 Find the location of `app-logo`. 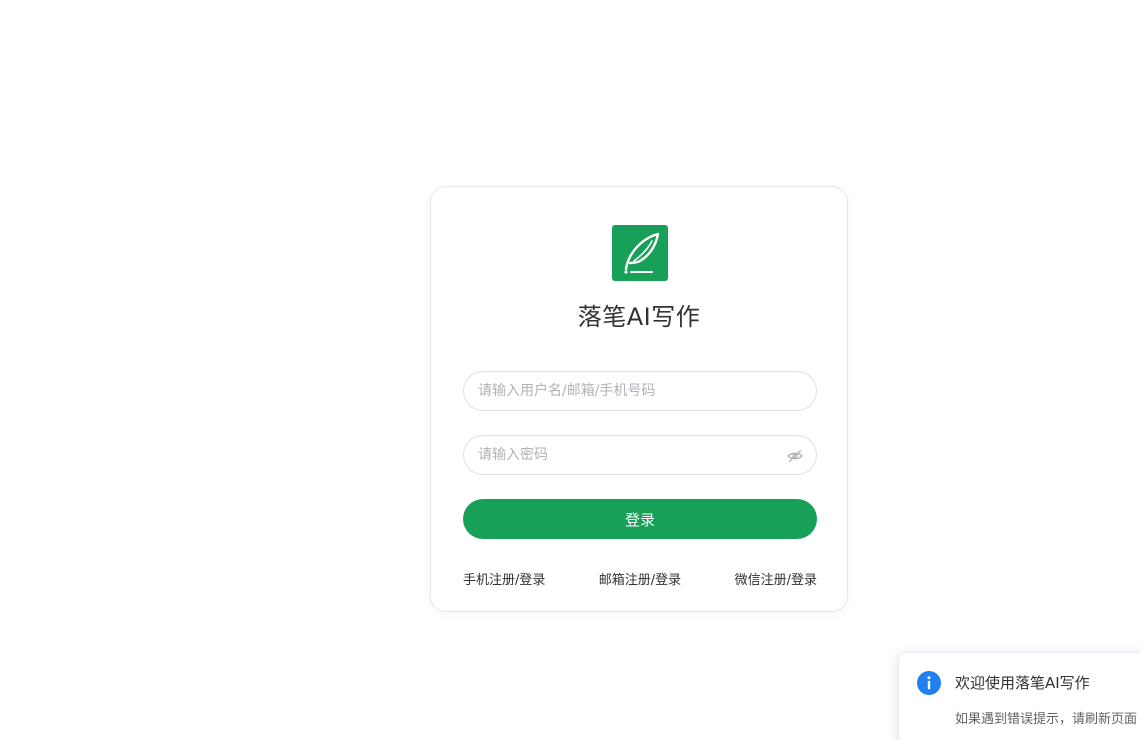

app-logo is located at coordinates (640, 253).